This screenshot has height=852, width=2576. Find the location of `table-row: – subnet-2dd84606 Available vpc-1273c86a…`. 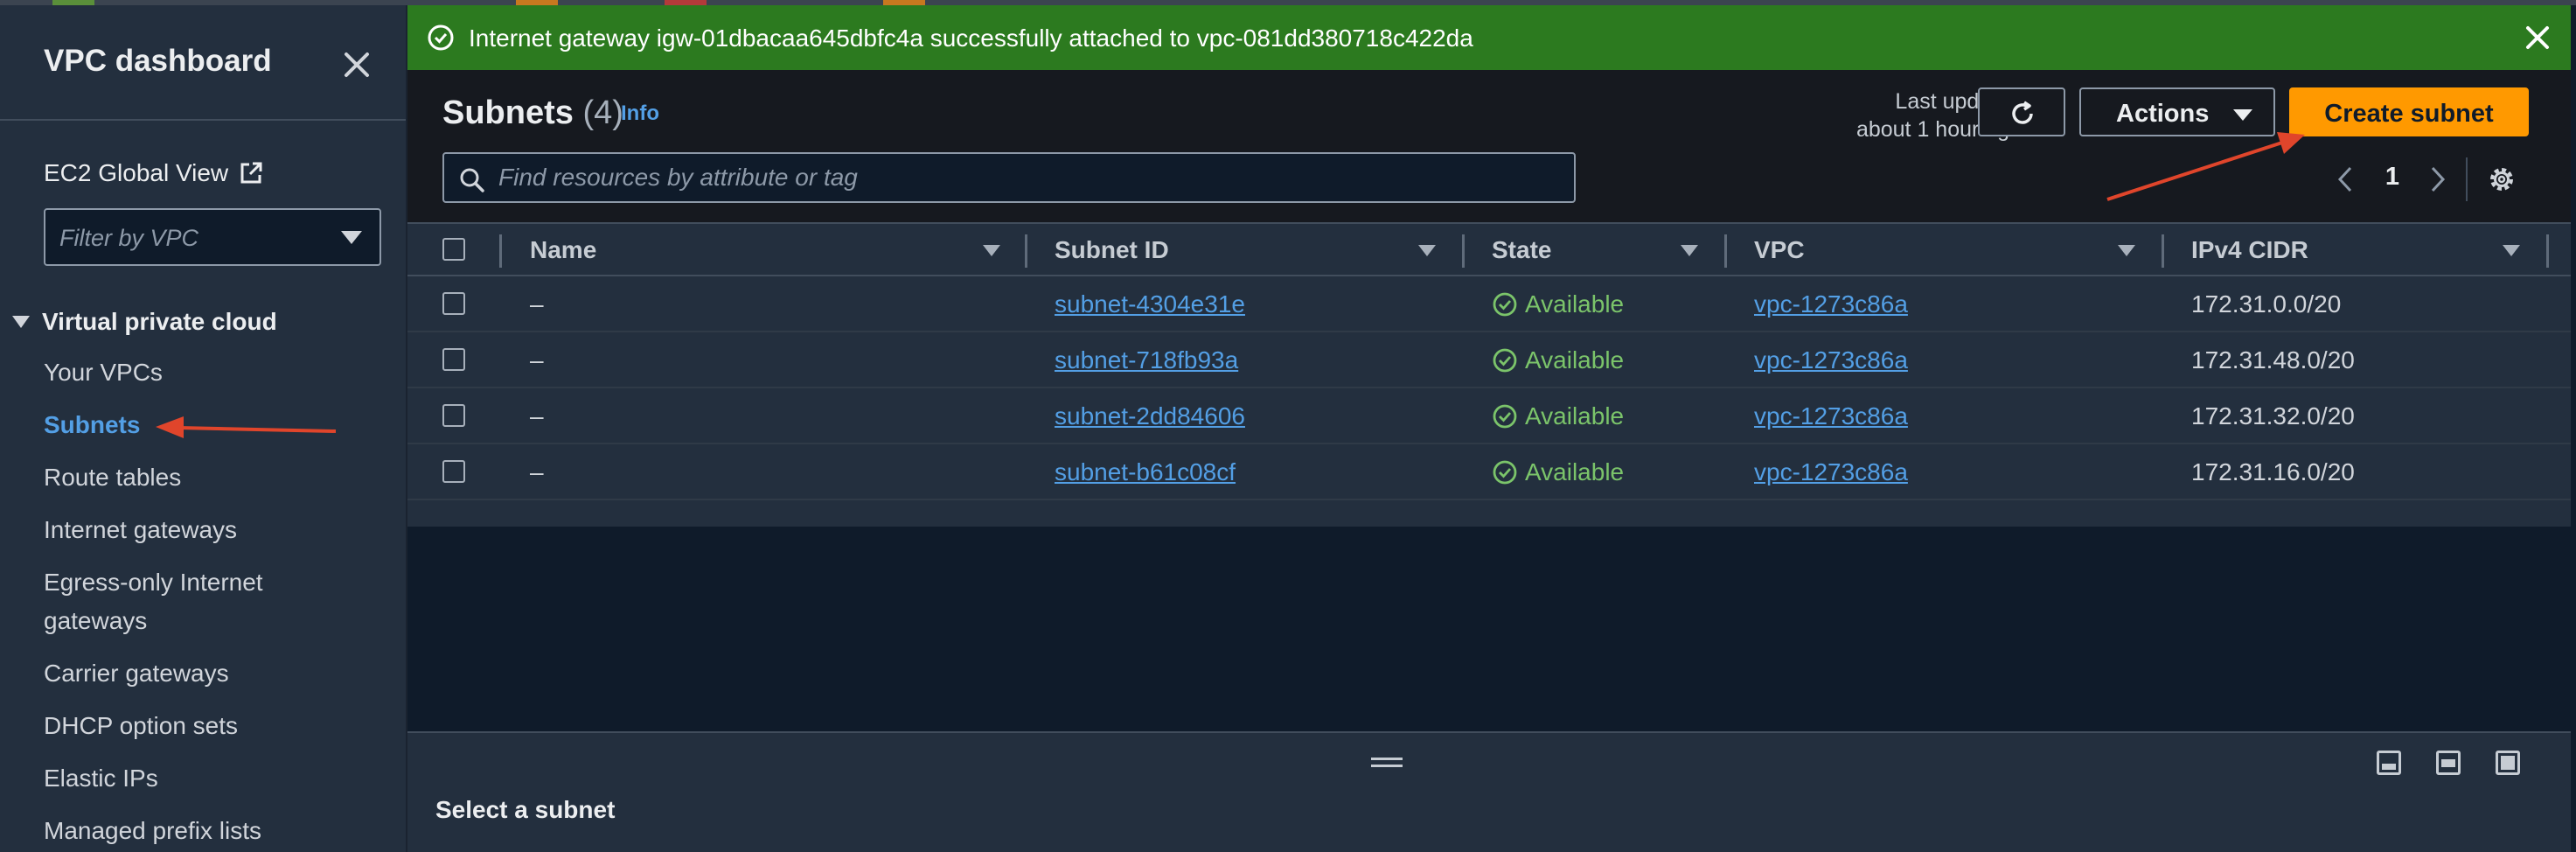

table-row: – subnet-2dd84606 Available vpc-1273c86a… is located at coordinates (1489, 416).